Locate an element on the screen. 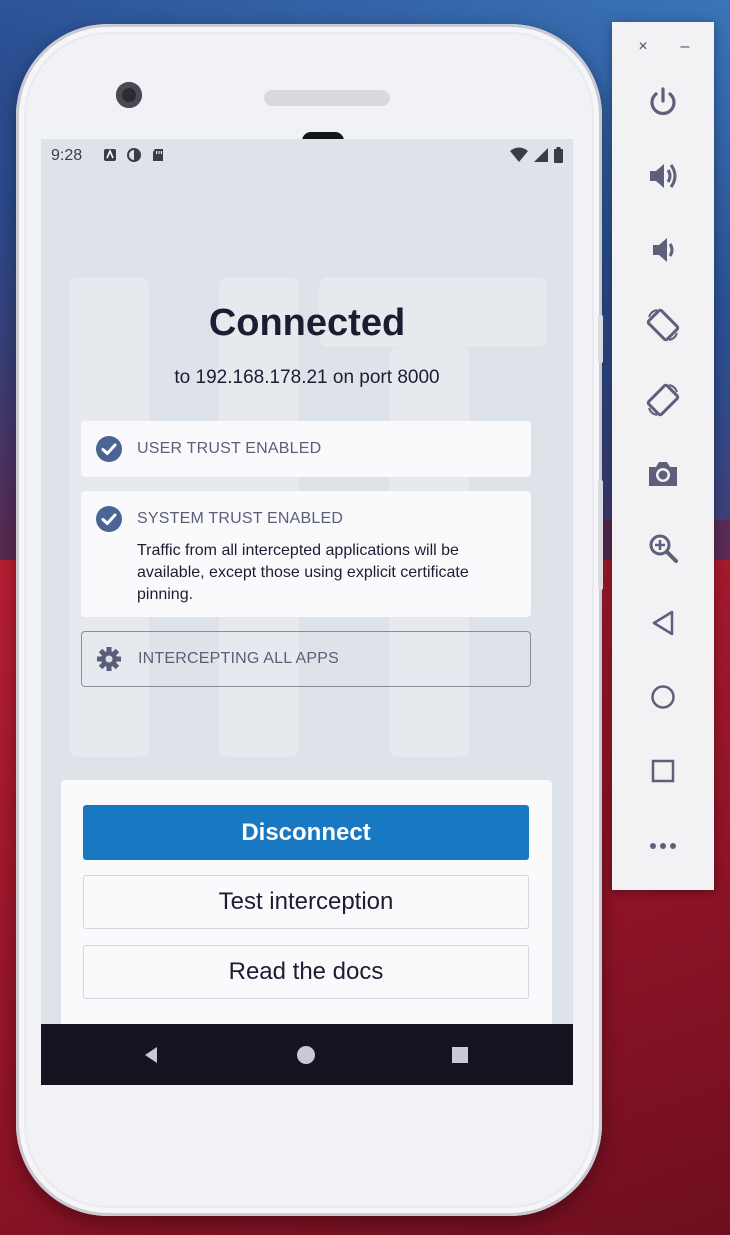 The width and height of the screenshot is (730, 1235). data-saver-icon is located at coordinates (134, 155).